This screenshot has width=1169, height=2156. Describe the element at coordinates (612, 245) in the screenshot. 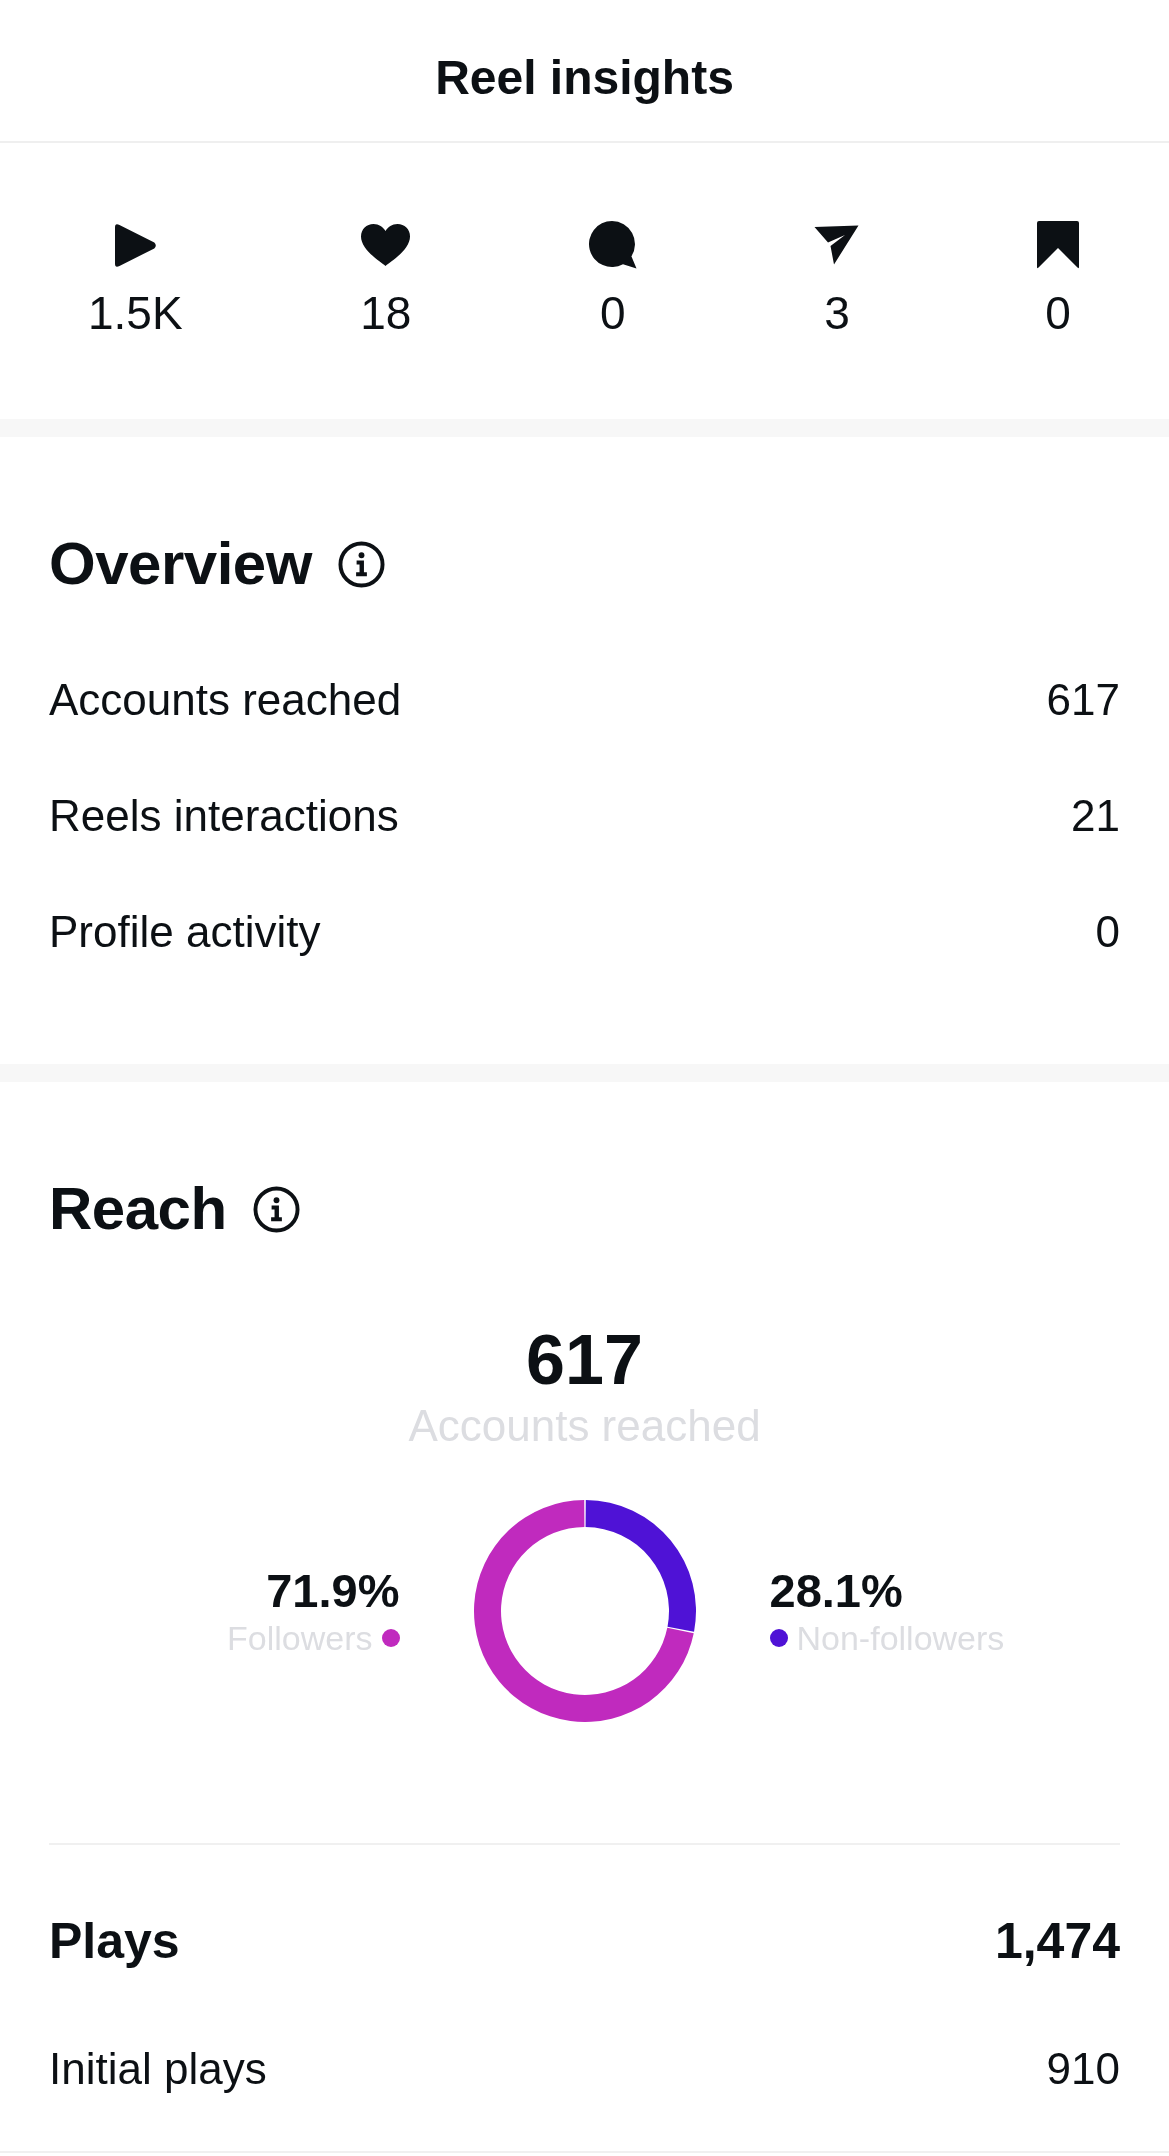

I see `speech-bubble-icon` at that location.